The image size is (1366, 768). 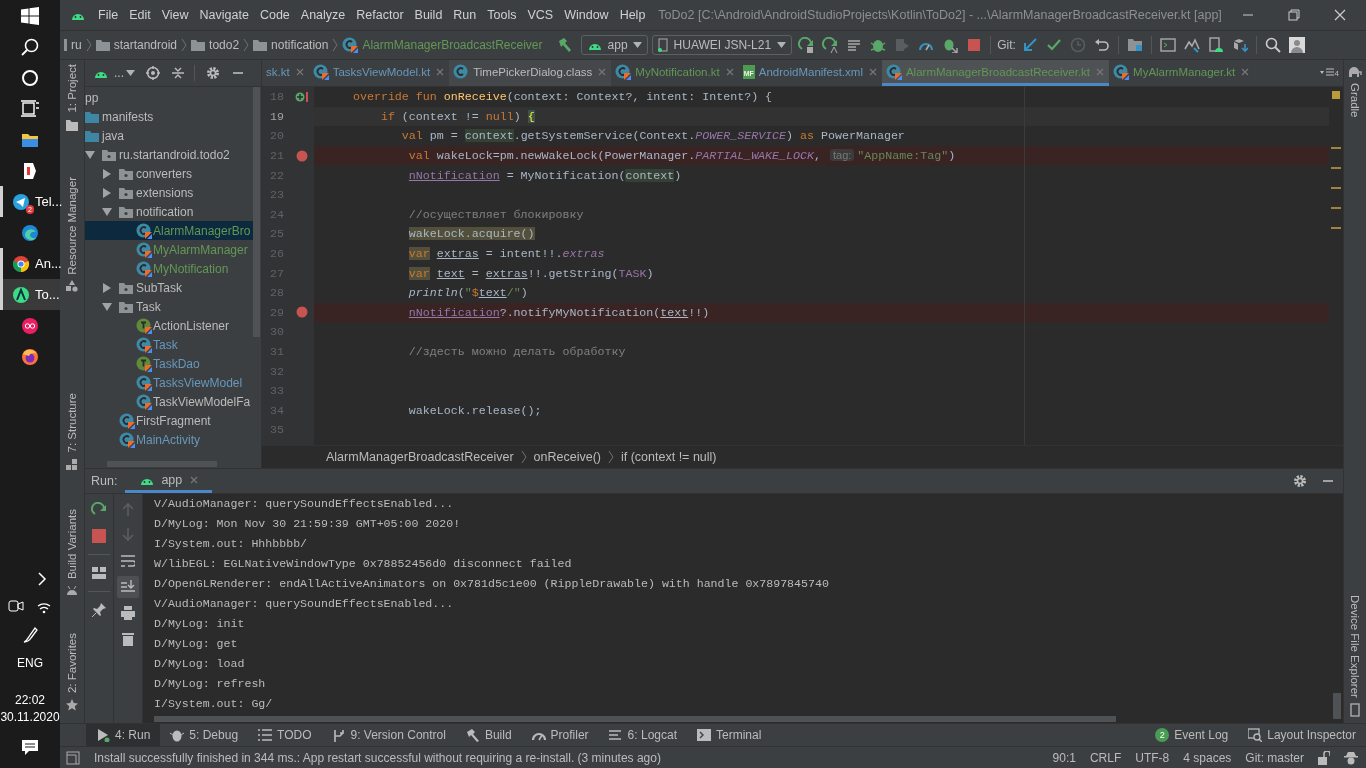 I want to click on status-item: Git: master, so click(x=1274, y=757).